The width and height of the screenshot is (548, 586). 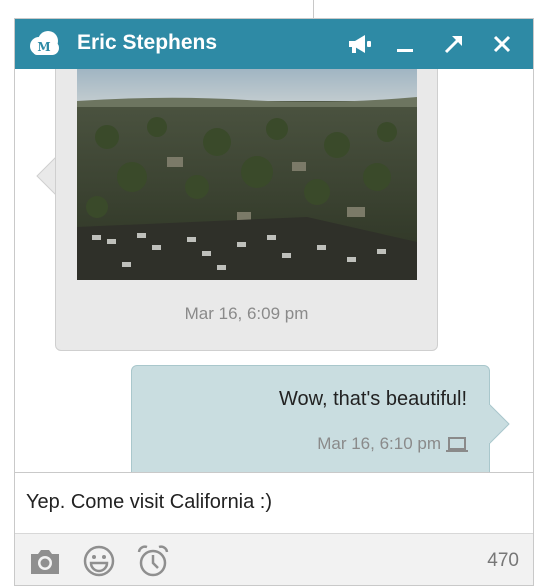 I want to click on alarm-clock-icon, so click(x=153, y=561).